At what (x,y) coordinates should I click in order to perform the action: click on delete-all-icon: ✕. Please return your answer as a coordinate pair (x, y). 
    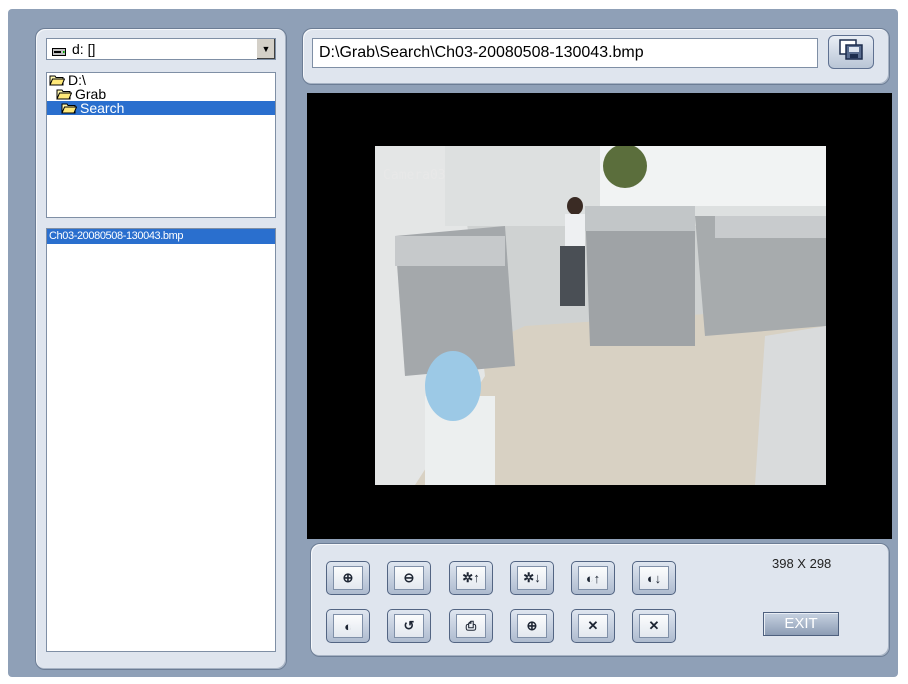
    Looking at the image, I should click on (654, 626).